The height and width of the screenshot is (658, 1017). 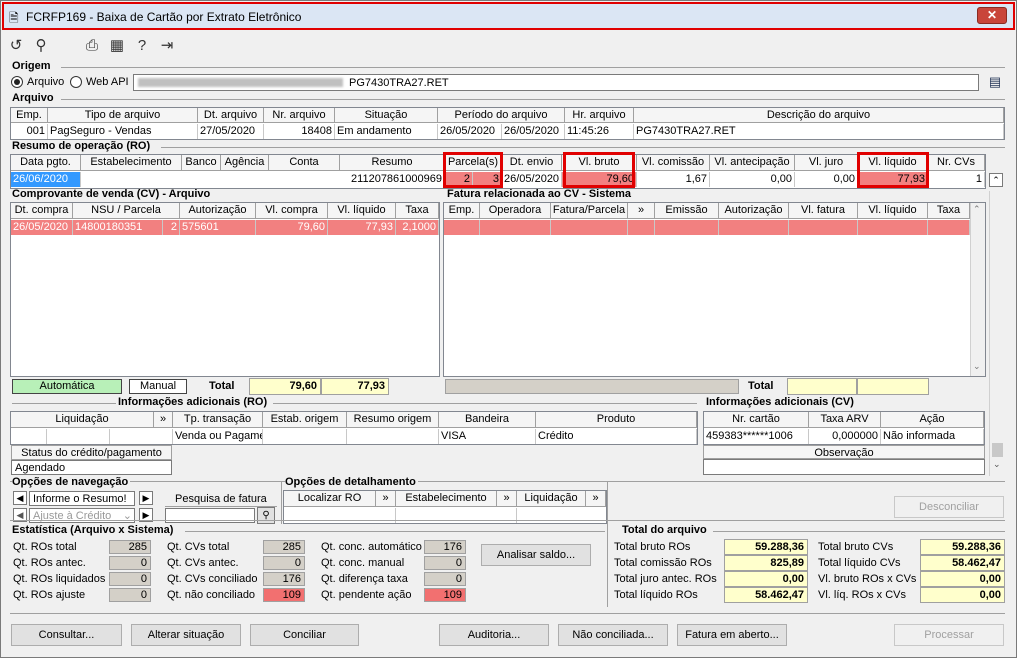 What do you see at coordinates (292, 211) in the screenshot?
I see `col-vl-compra: Vl. compra` at bounding box center [292, 211].